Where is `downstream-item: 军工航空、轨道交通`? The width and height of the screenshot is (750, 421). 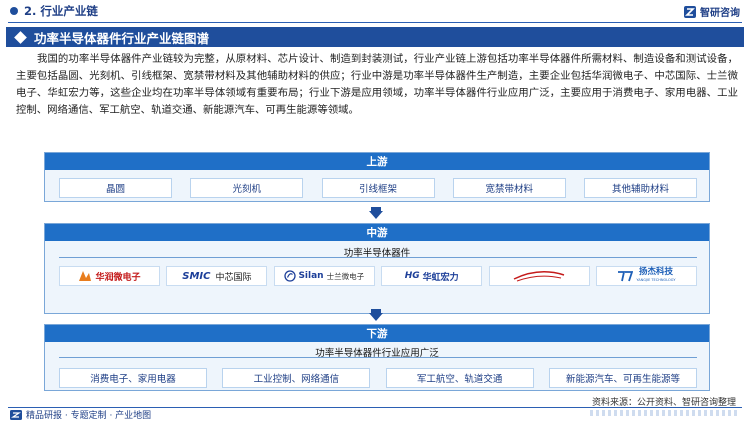 downstream-item: 军工航空、轨道交通 is located at coordinates (459, 378).